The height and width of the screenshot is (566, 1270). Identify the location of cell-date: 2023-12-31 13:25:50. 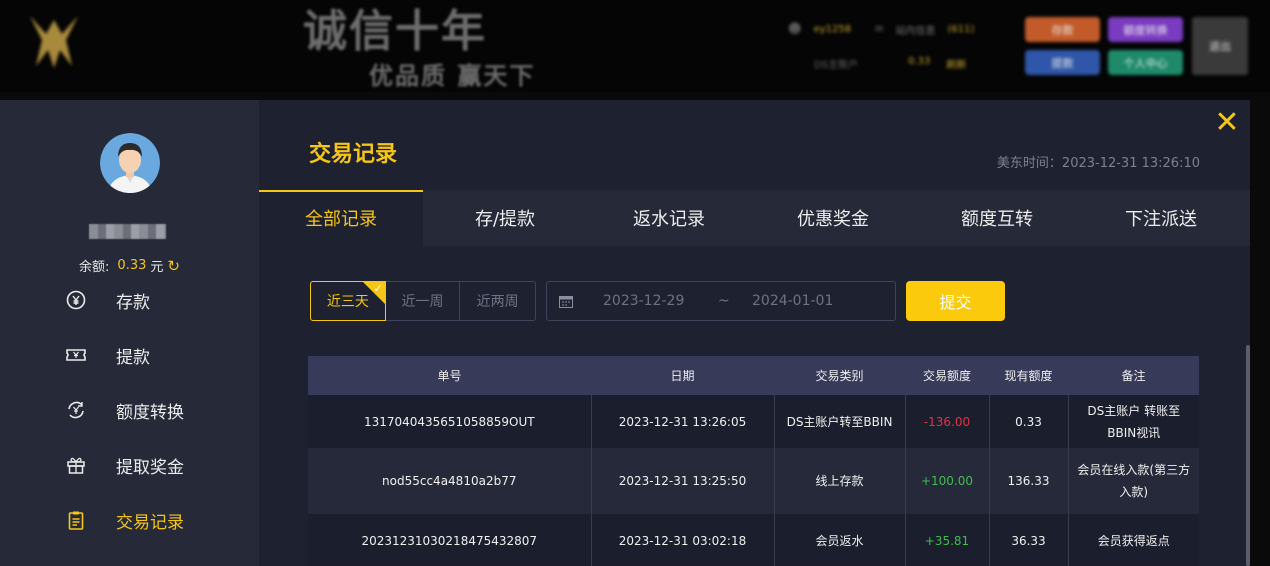
(683, 481).